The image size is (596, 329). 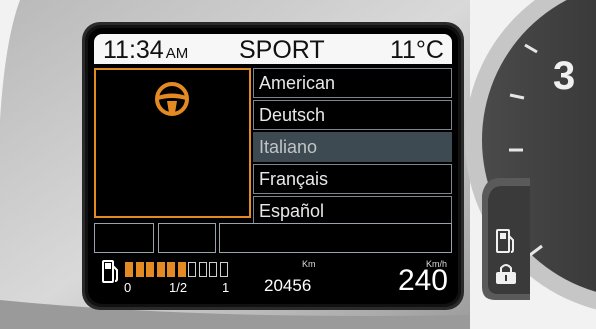 What do you see at coordinates (422, 280) in the screenshot?
I see `speed-value: 240` at bounding box center [422, 280].